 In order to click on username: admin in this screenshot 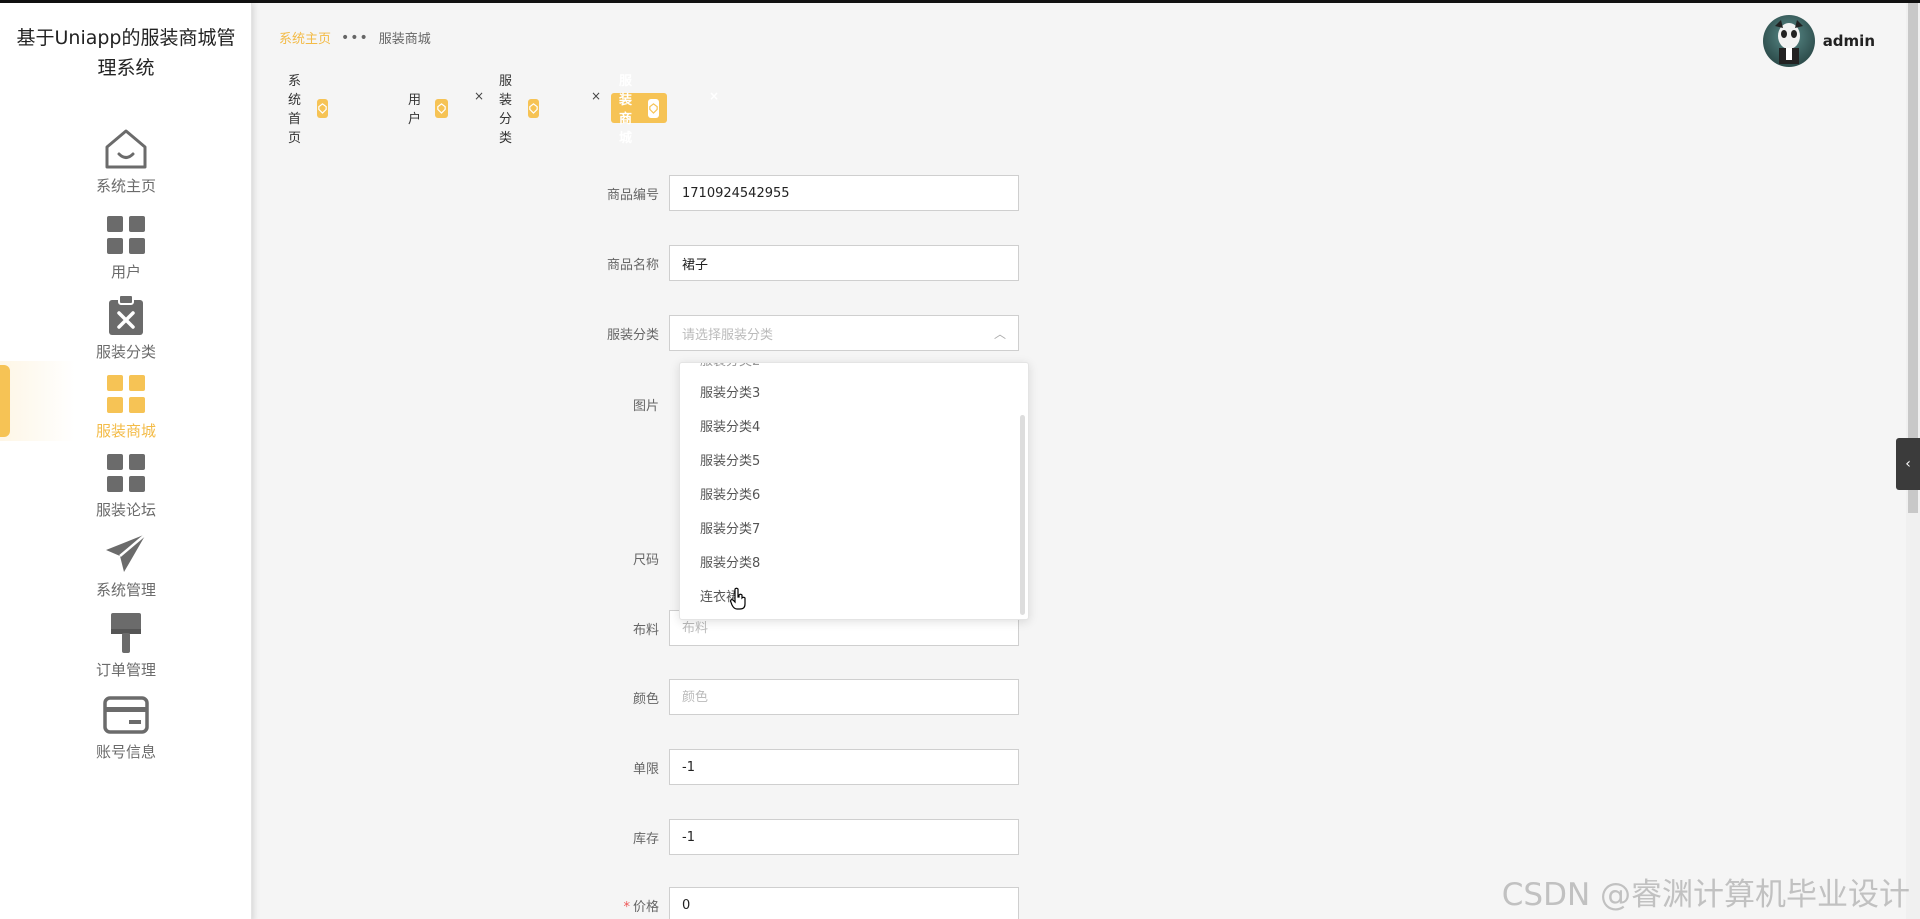, I will do `click(1849, 41)`.